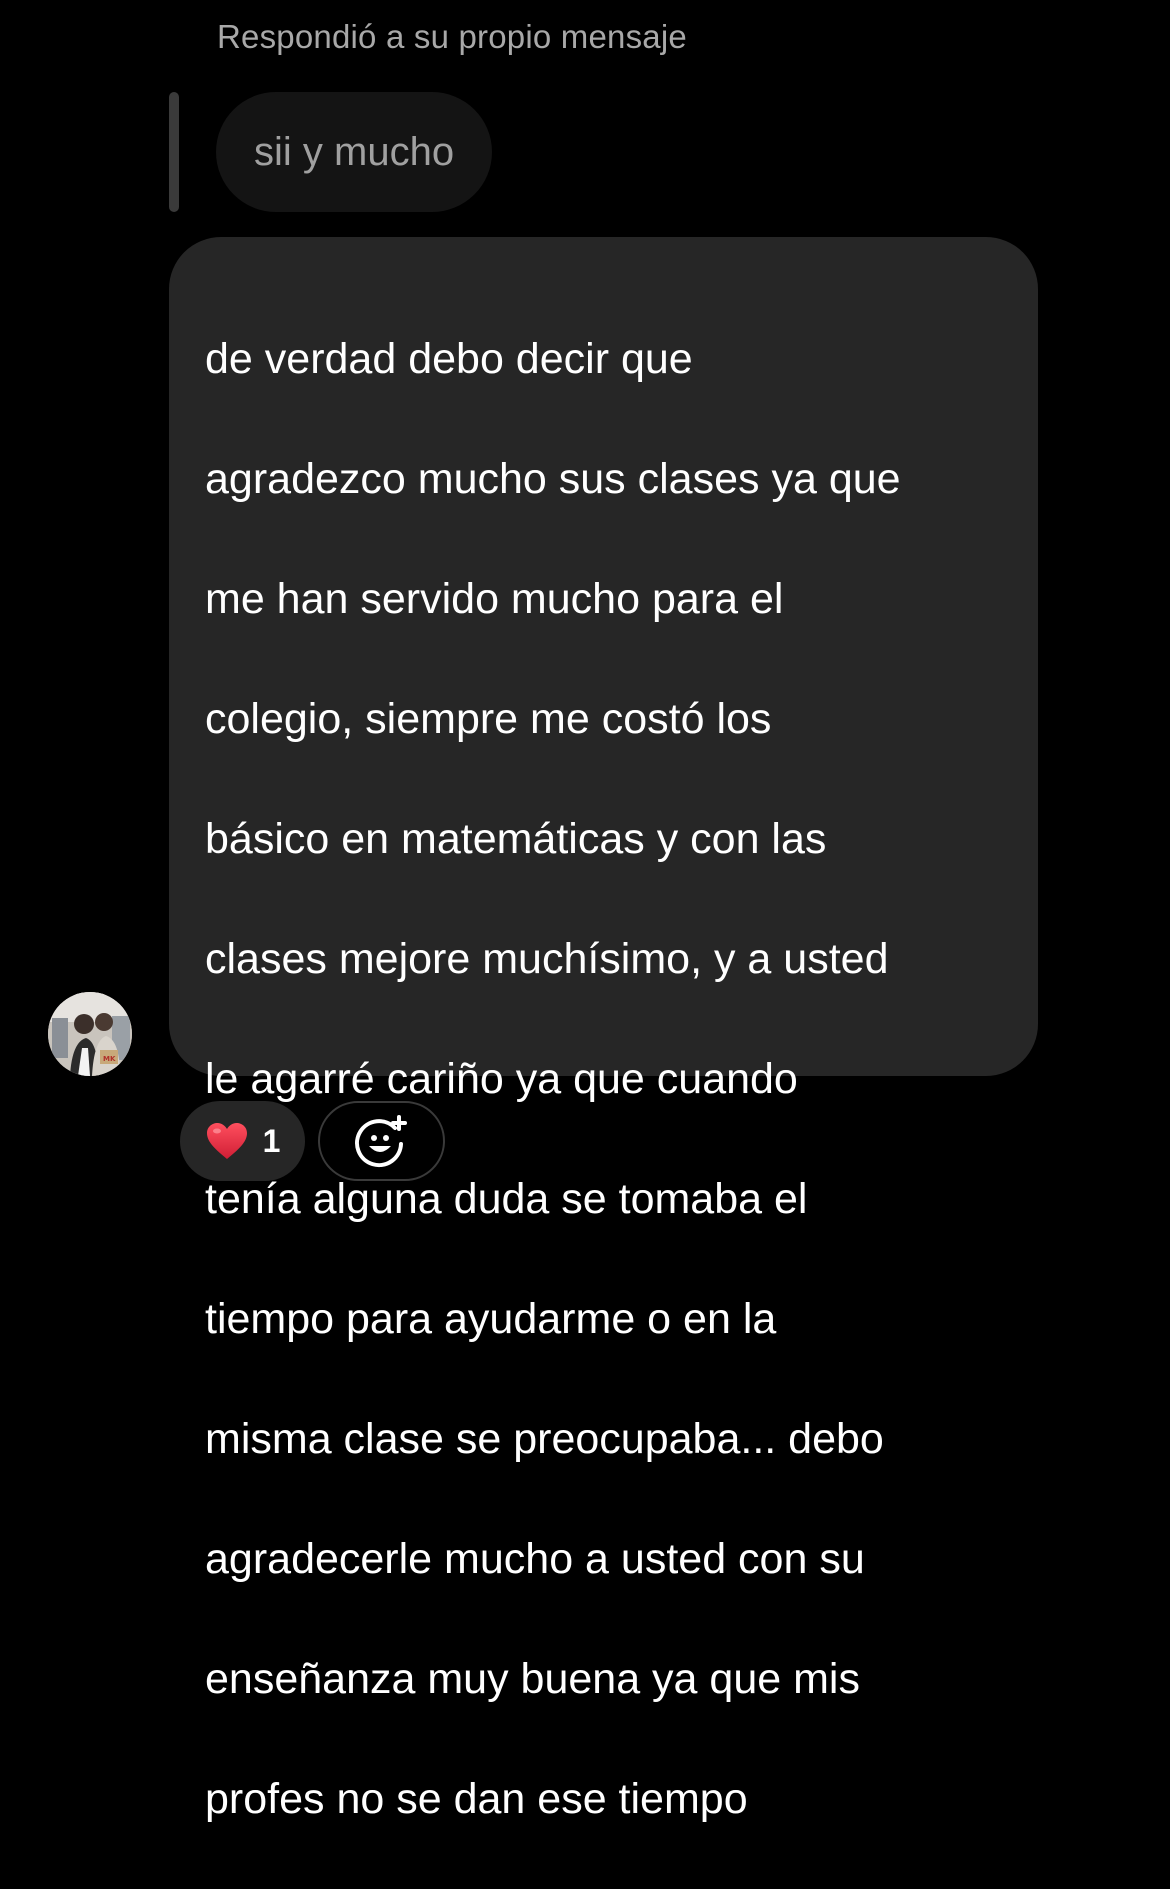 The width and height of the screenshot is (1170, 1889). I want to click on message-line: colegio, siempre me costó los, so click(488, 719).